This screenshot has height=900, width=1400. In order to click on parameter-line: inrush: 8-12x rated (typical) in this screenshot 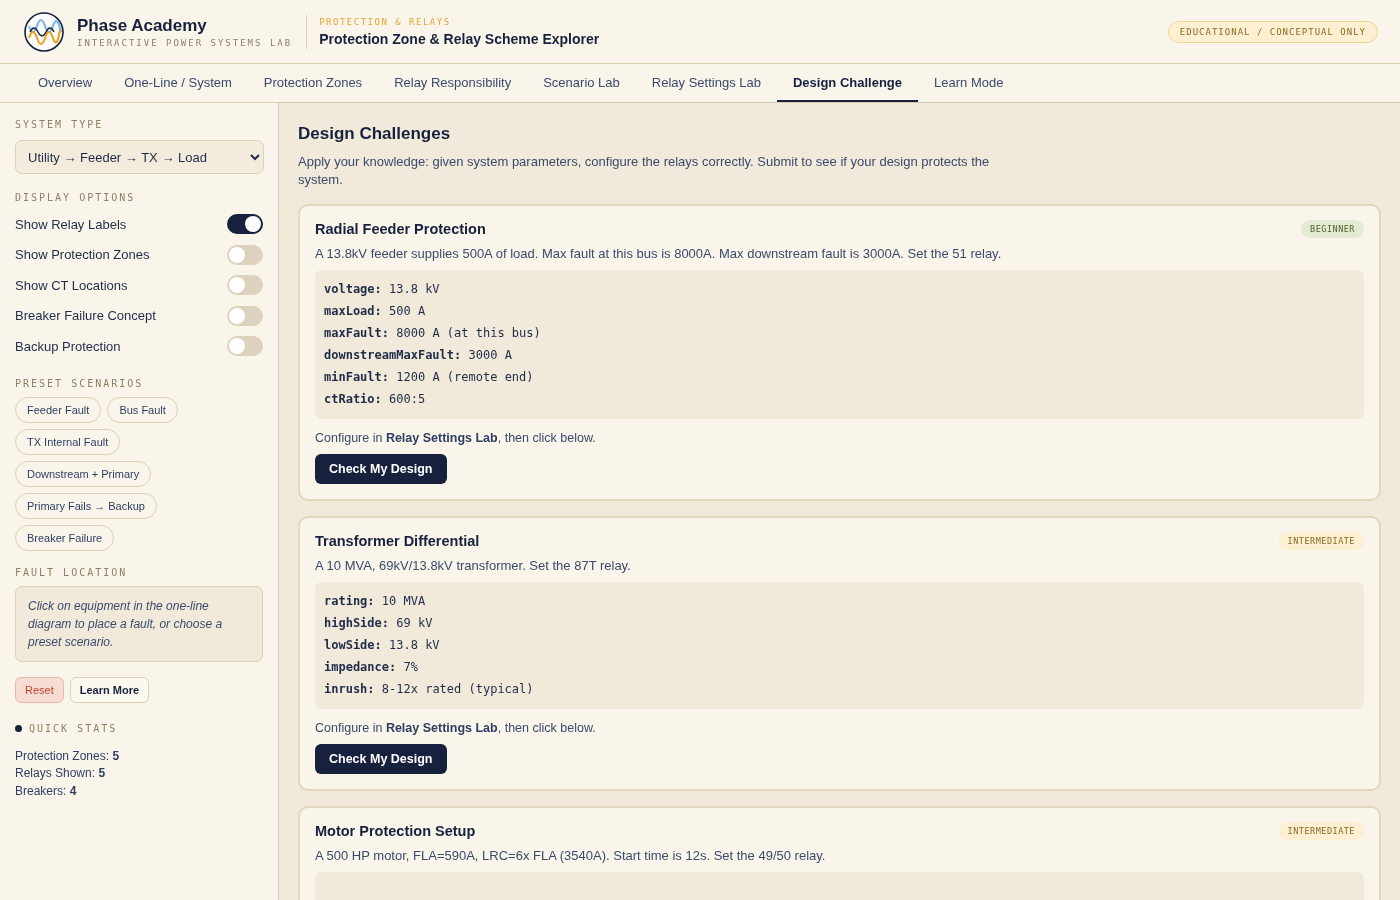, I will do `click(429, 689)`.